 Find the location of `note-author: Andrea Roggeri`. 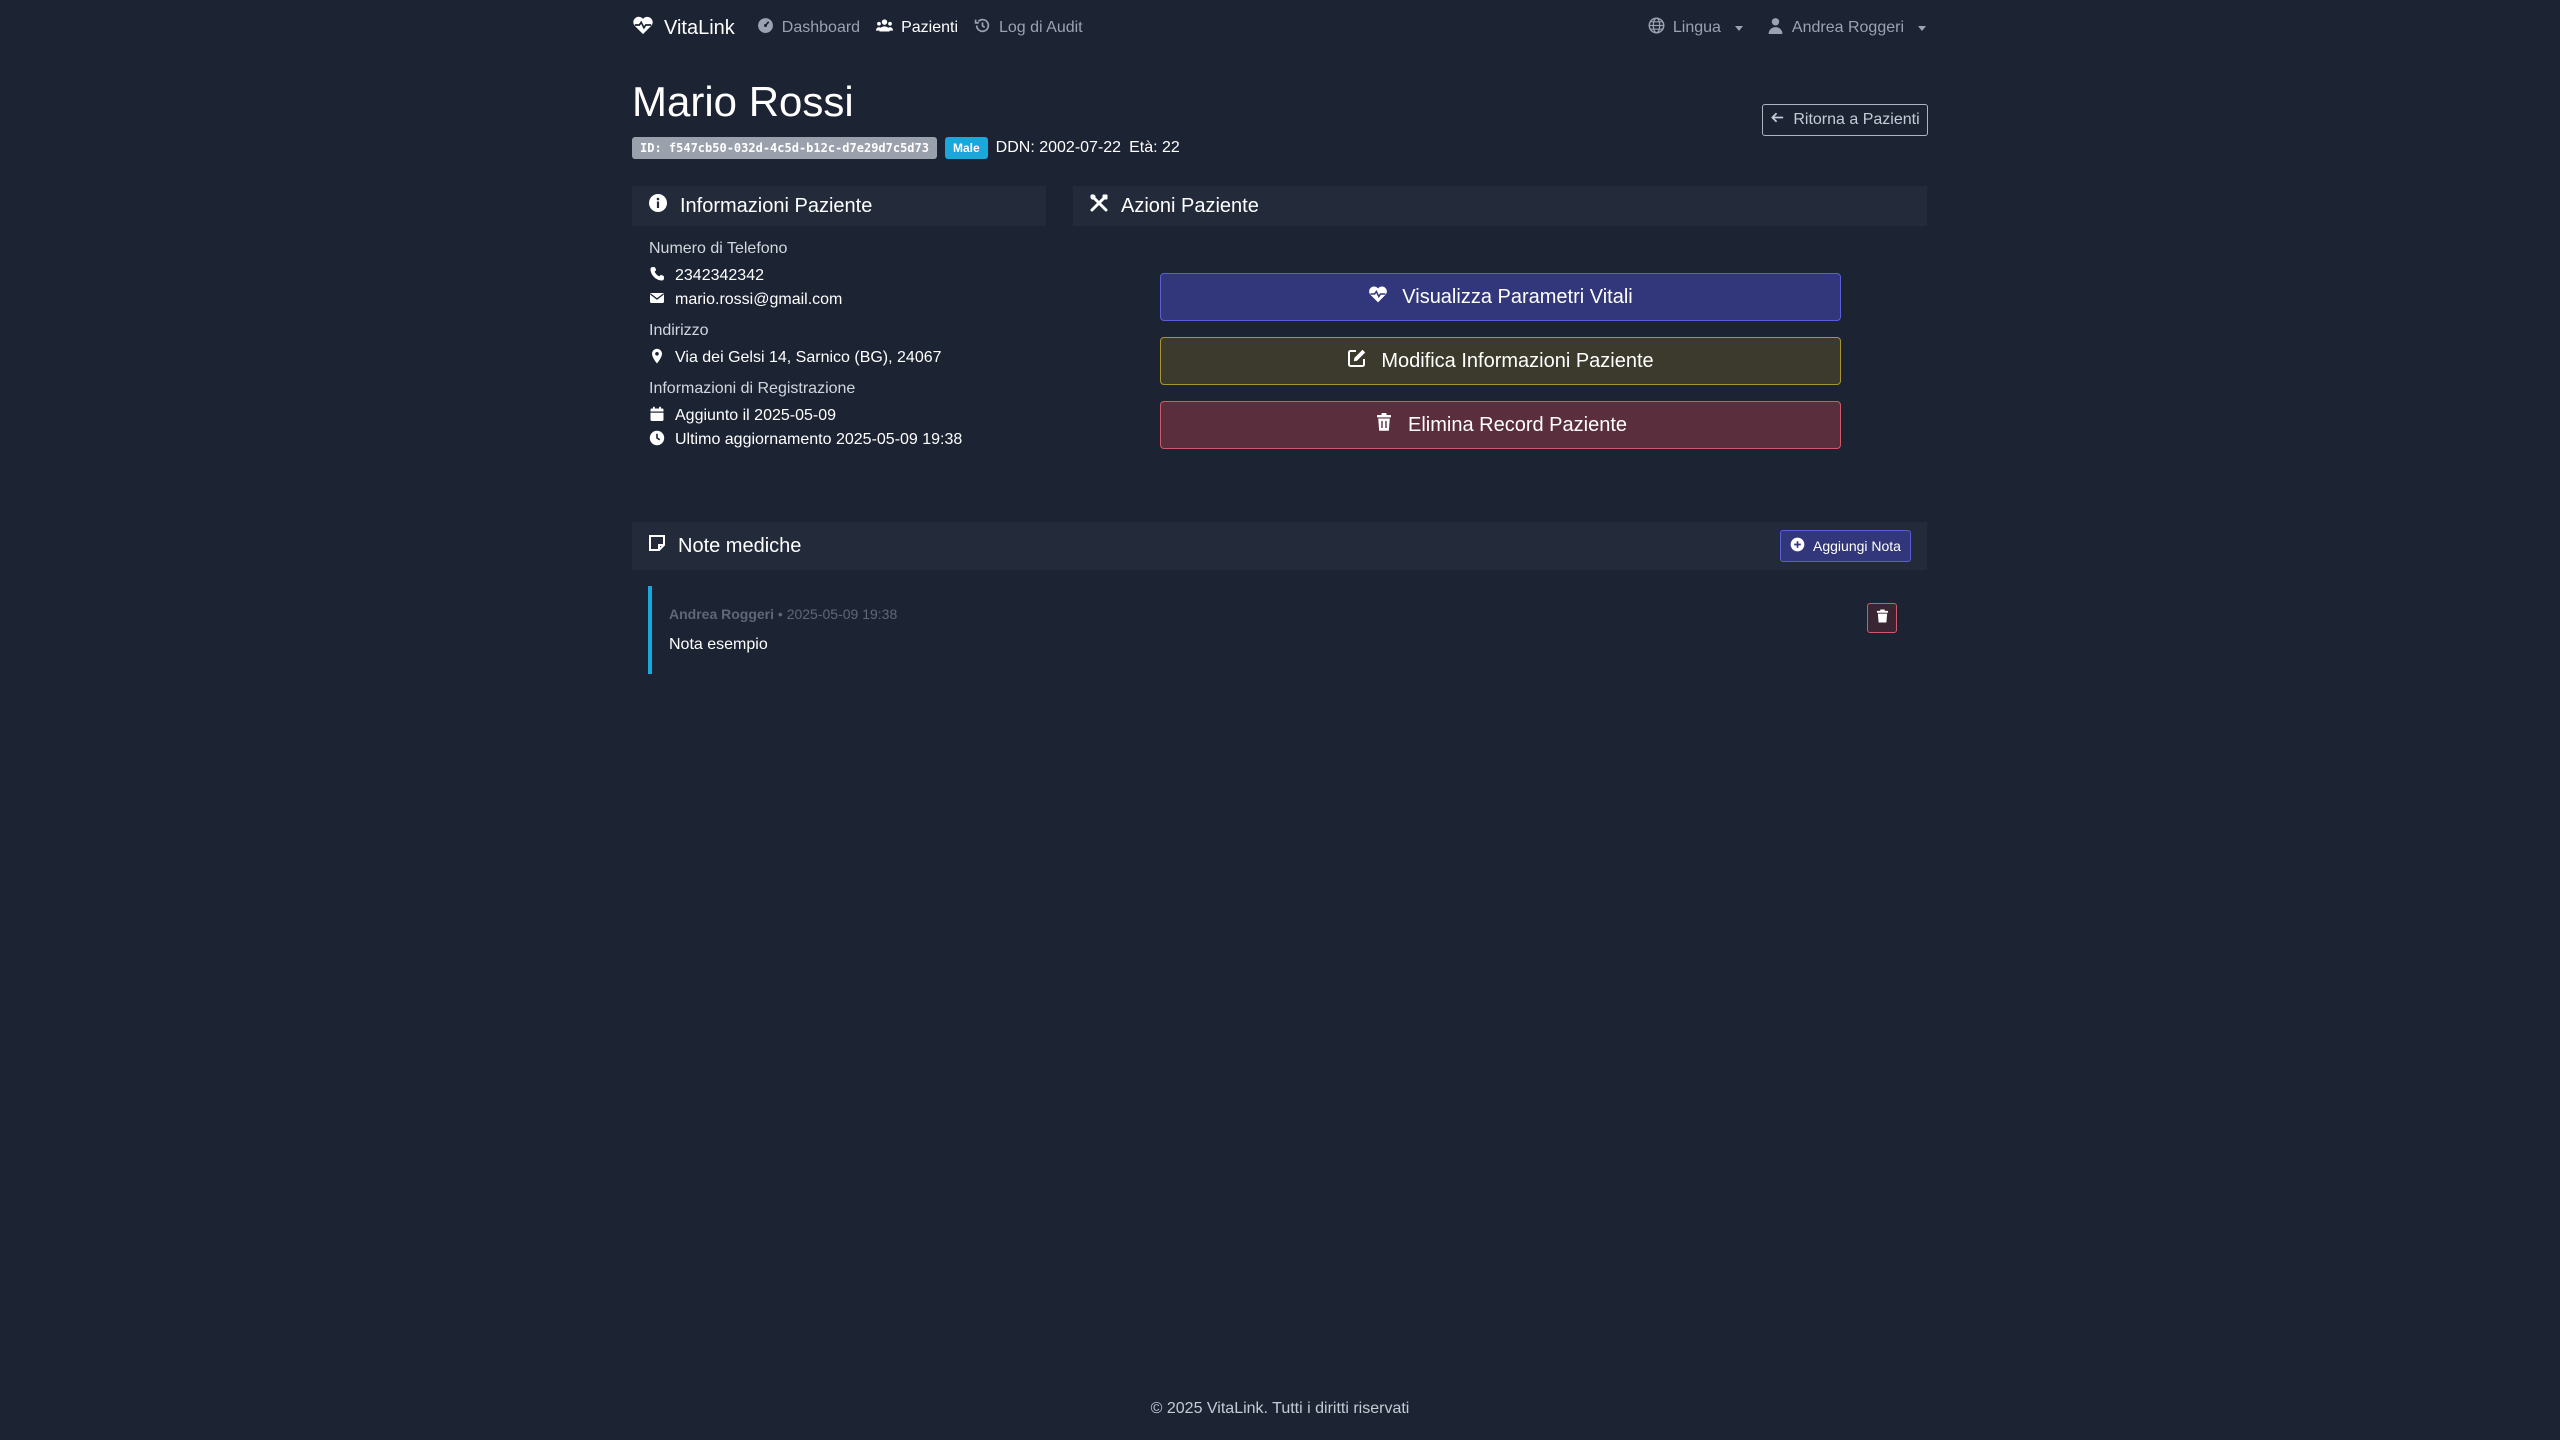

note-author: Andrea Roggeri is located at coordinates (722, 614).